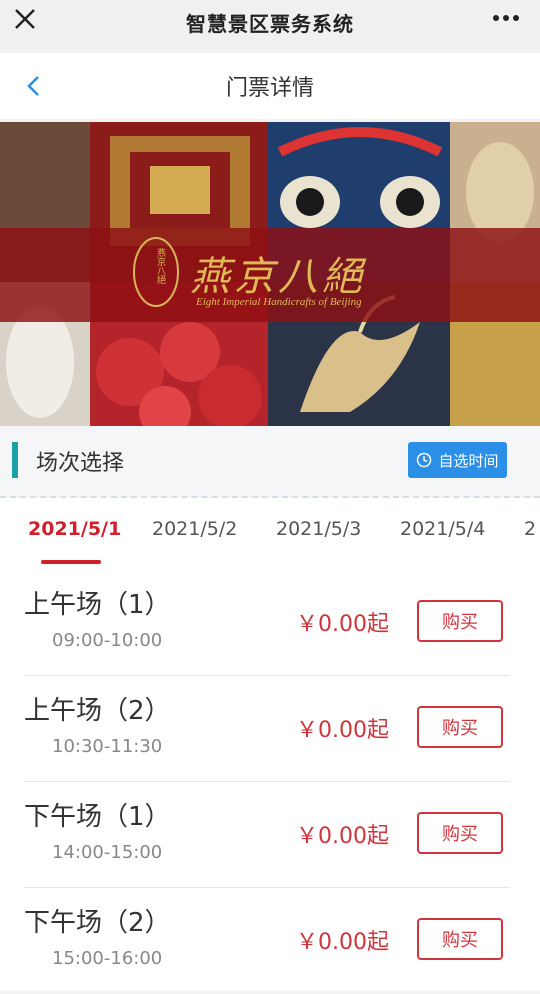  Describe the element at coordinates (270, 462) in the screenshot. I see `session-section-header: 场次选择 自选时间` at that location.